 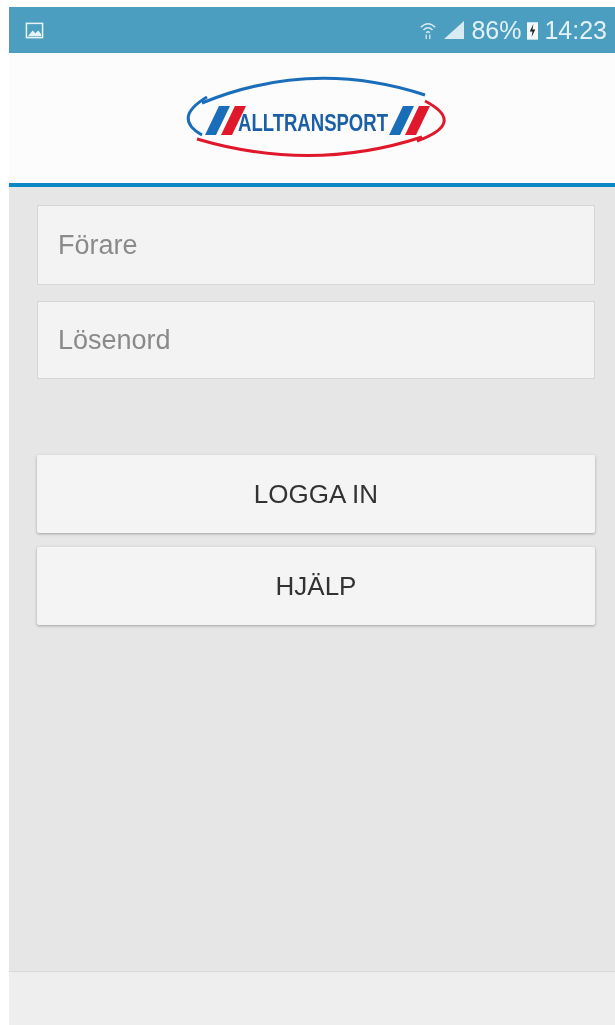 What do you see at coordinates (316, 245) in the screenshot?
I see `driver-field: Förare` at bounding box center [316, 245].